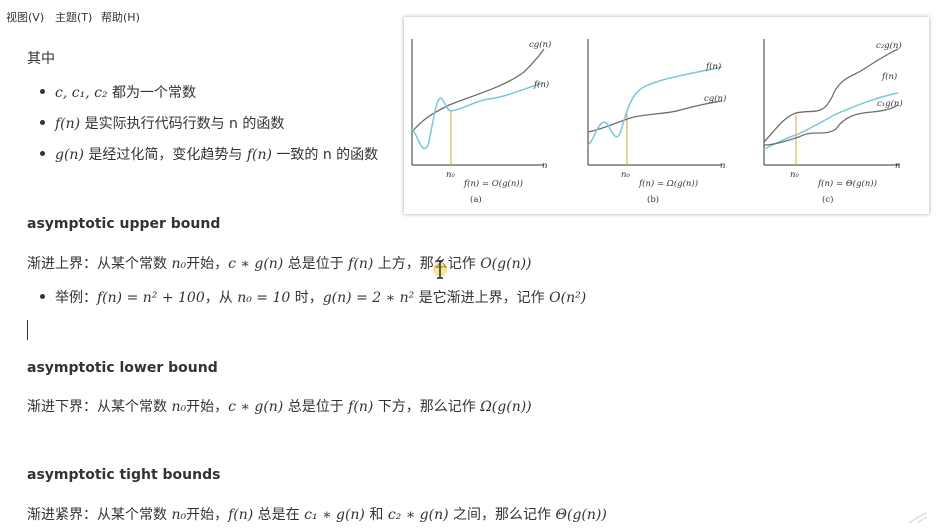 The width and height of the screenshot is (937, 529). What do you see at coordinates (568, 298) in the screenshot?
I see `math: O(n²)` at bounding box center [568, 298].